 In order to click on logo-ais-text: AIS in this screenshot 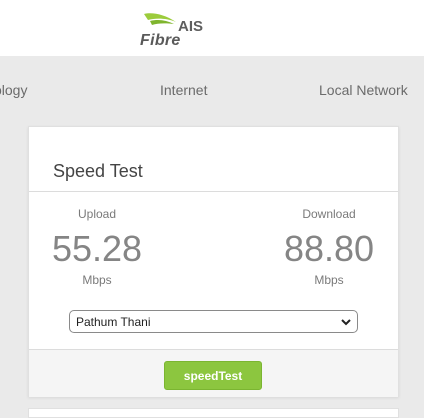, I will do `click(191, 26)`.